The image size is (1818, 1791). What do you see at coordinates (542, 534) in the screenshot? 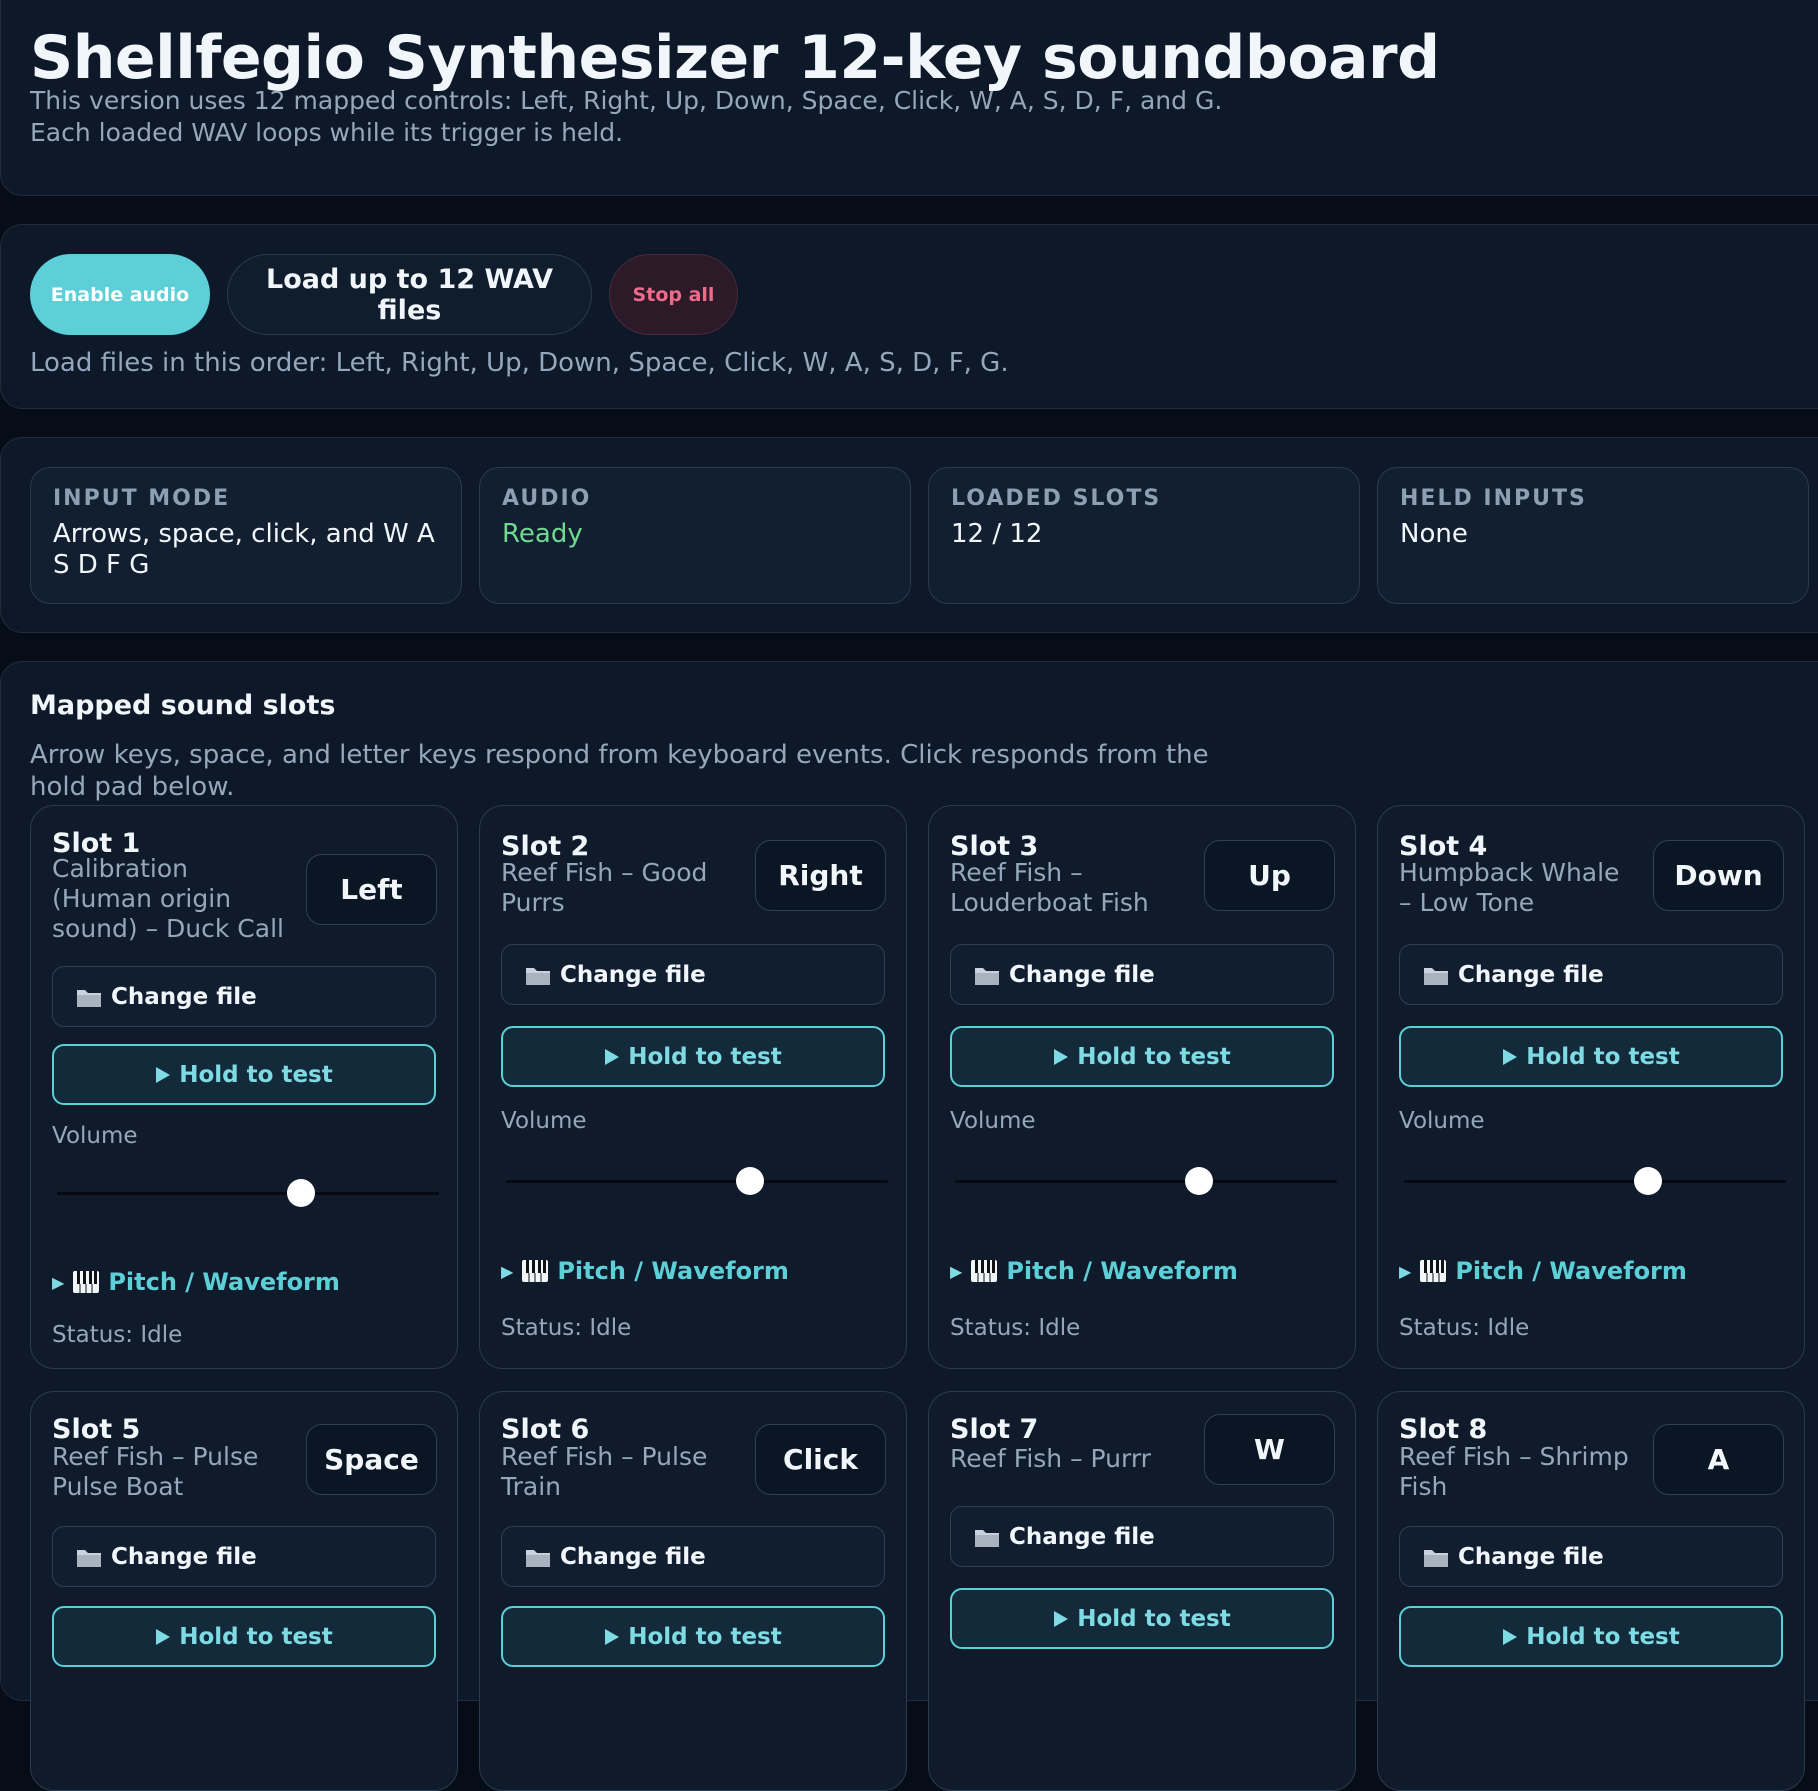
I see `audio-status-value: Ready` at bounding box center [542, 534].